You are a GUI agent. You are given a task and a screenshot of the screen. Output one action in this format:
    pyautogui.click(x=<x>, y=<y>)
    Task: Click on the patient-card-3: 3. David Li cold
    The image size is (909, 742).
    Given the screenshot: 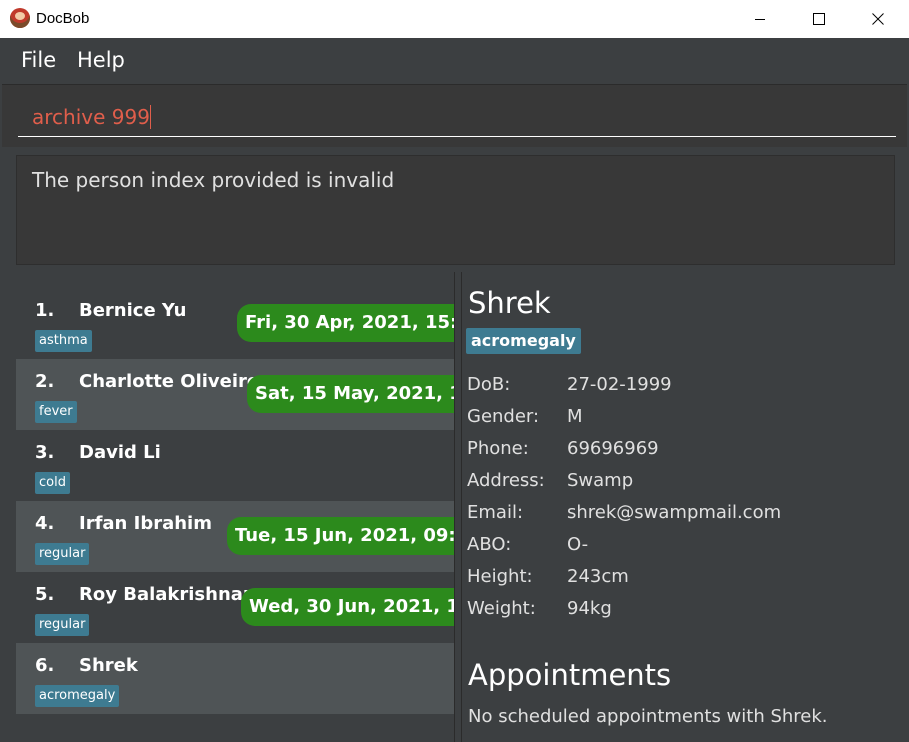 What is the action you would take?
    pyautogui.click(x=235, y=465)
    